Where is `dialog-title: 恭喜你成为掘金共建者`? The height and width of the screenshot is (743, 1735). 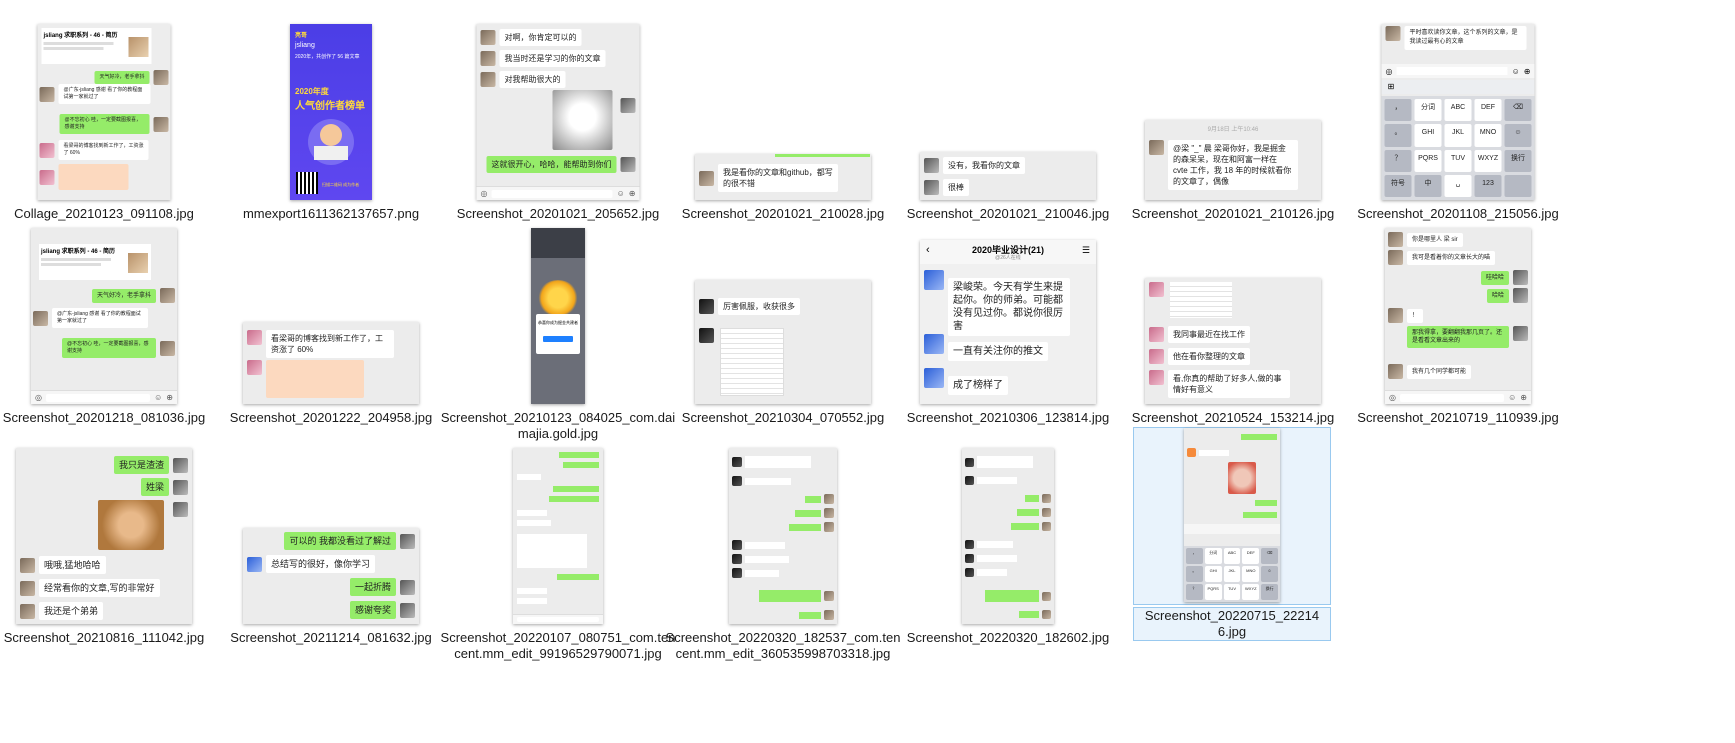 dialog-title: 恭喜你成为掘金共建者 is located at coordinates (558, 322).